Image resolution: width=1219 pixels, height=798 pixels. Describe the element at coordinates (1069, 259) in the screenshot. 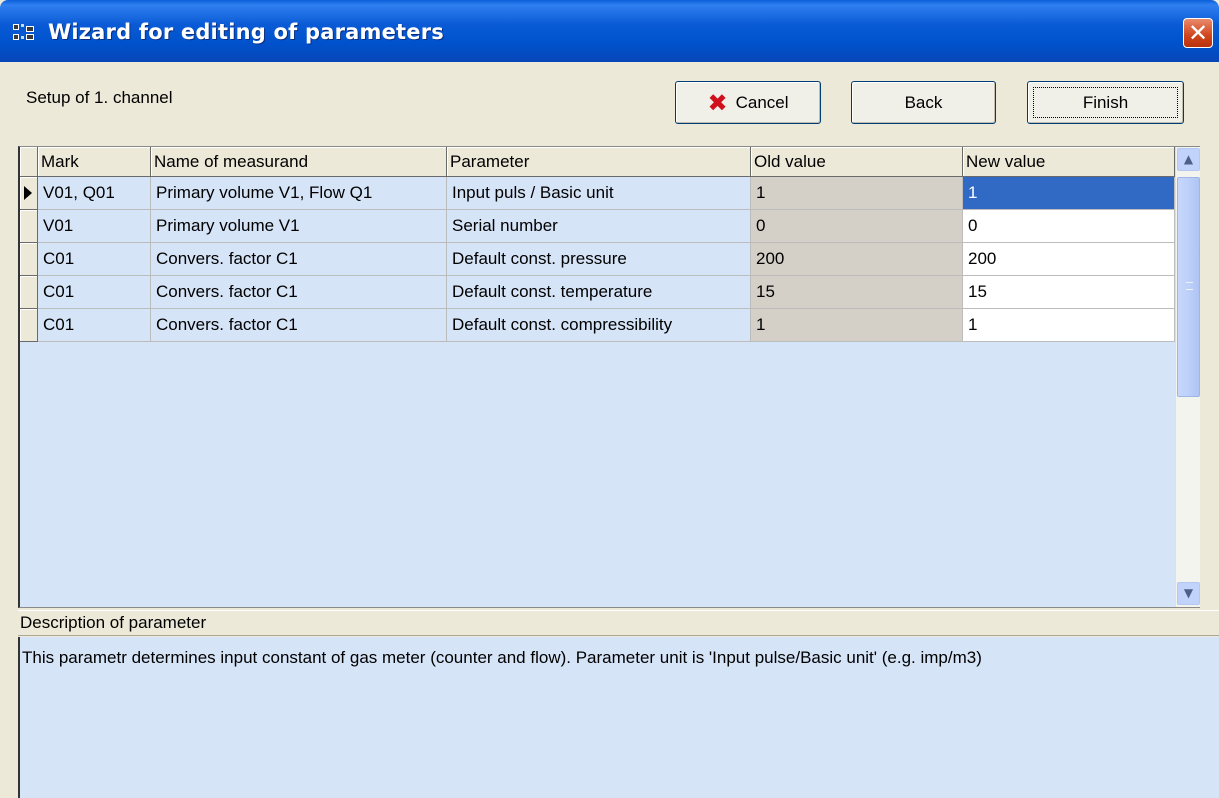

I see `cell-new-value: 200` at that location.